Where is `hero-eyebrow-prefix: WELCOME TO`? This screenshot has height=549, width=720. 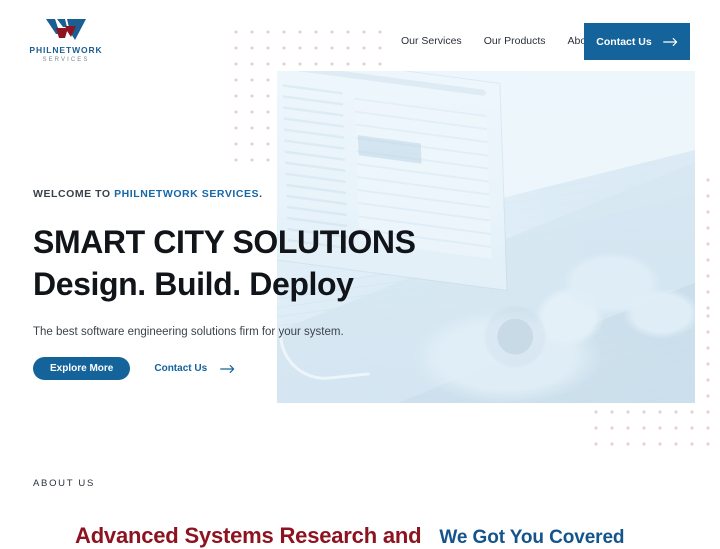
hero-eyebrow-prefix: WELCOME TO is located at coordinates (74, 194).